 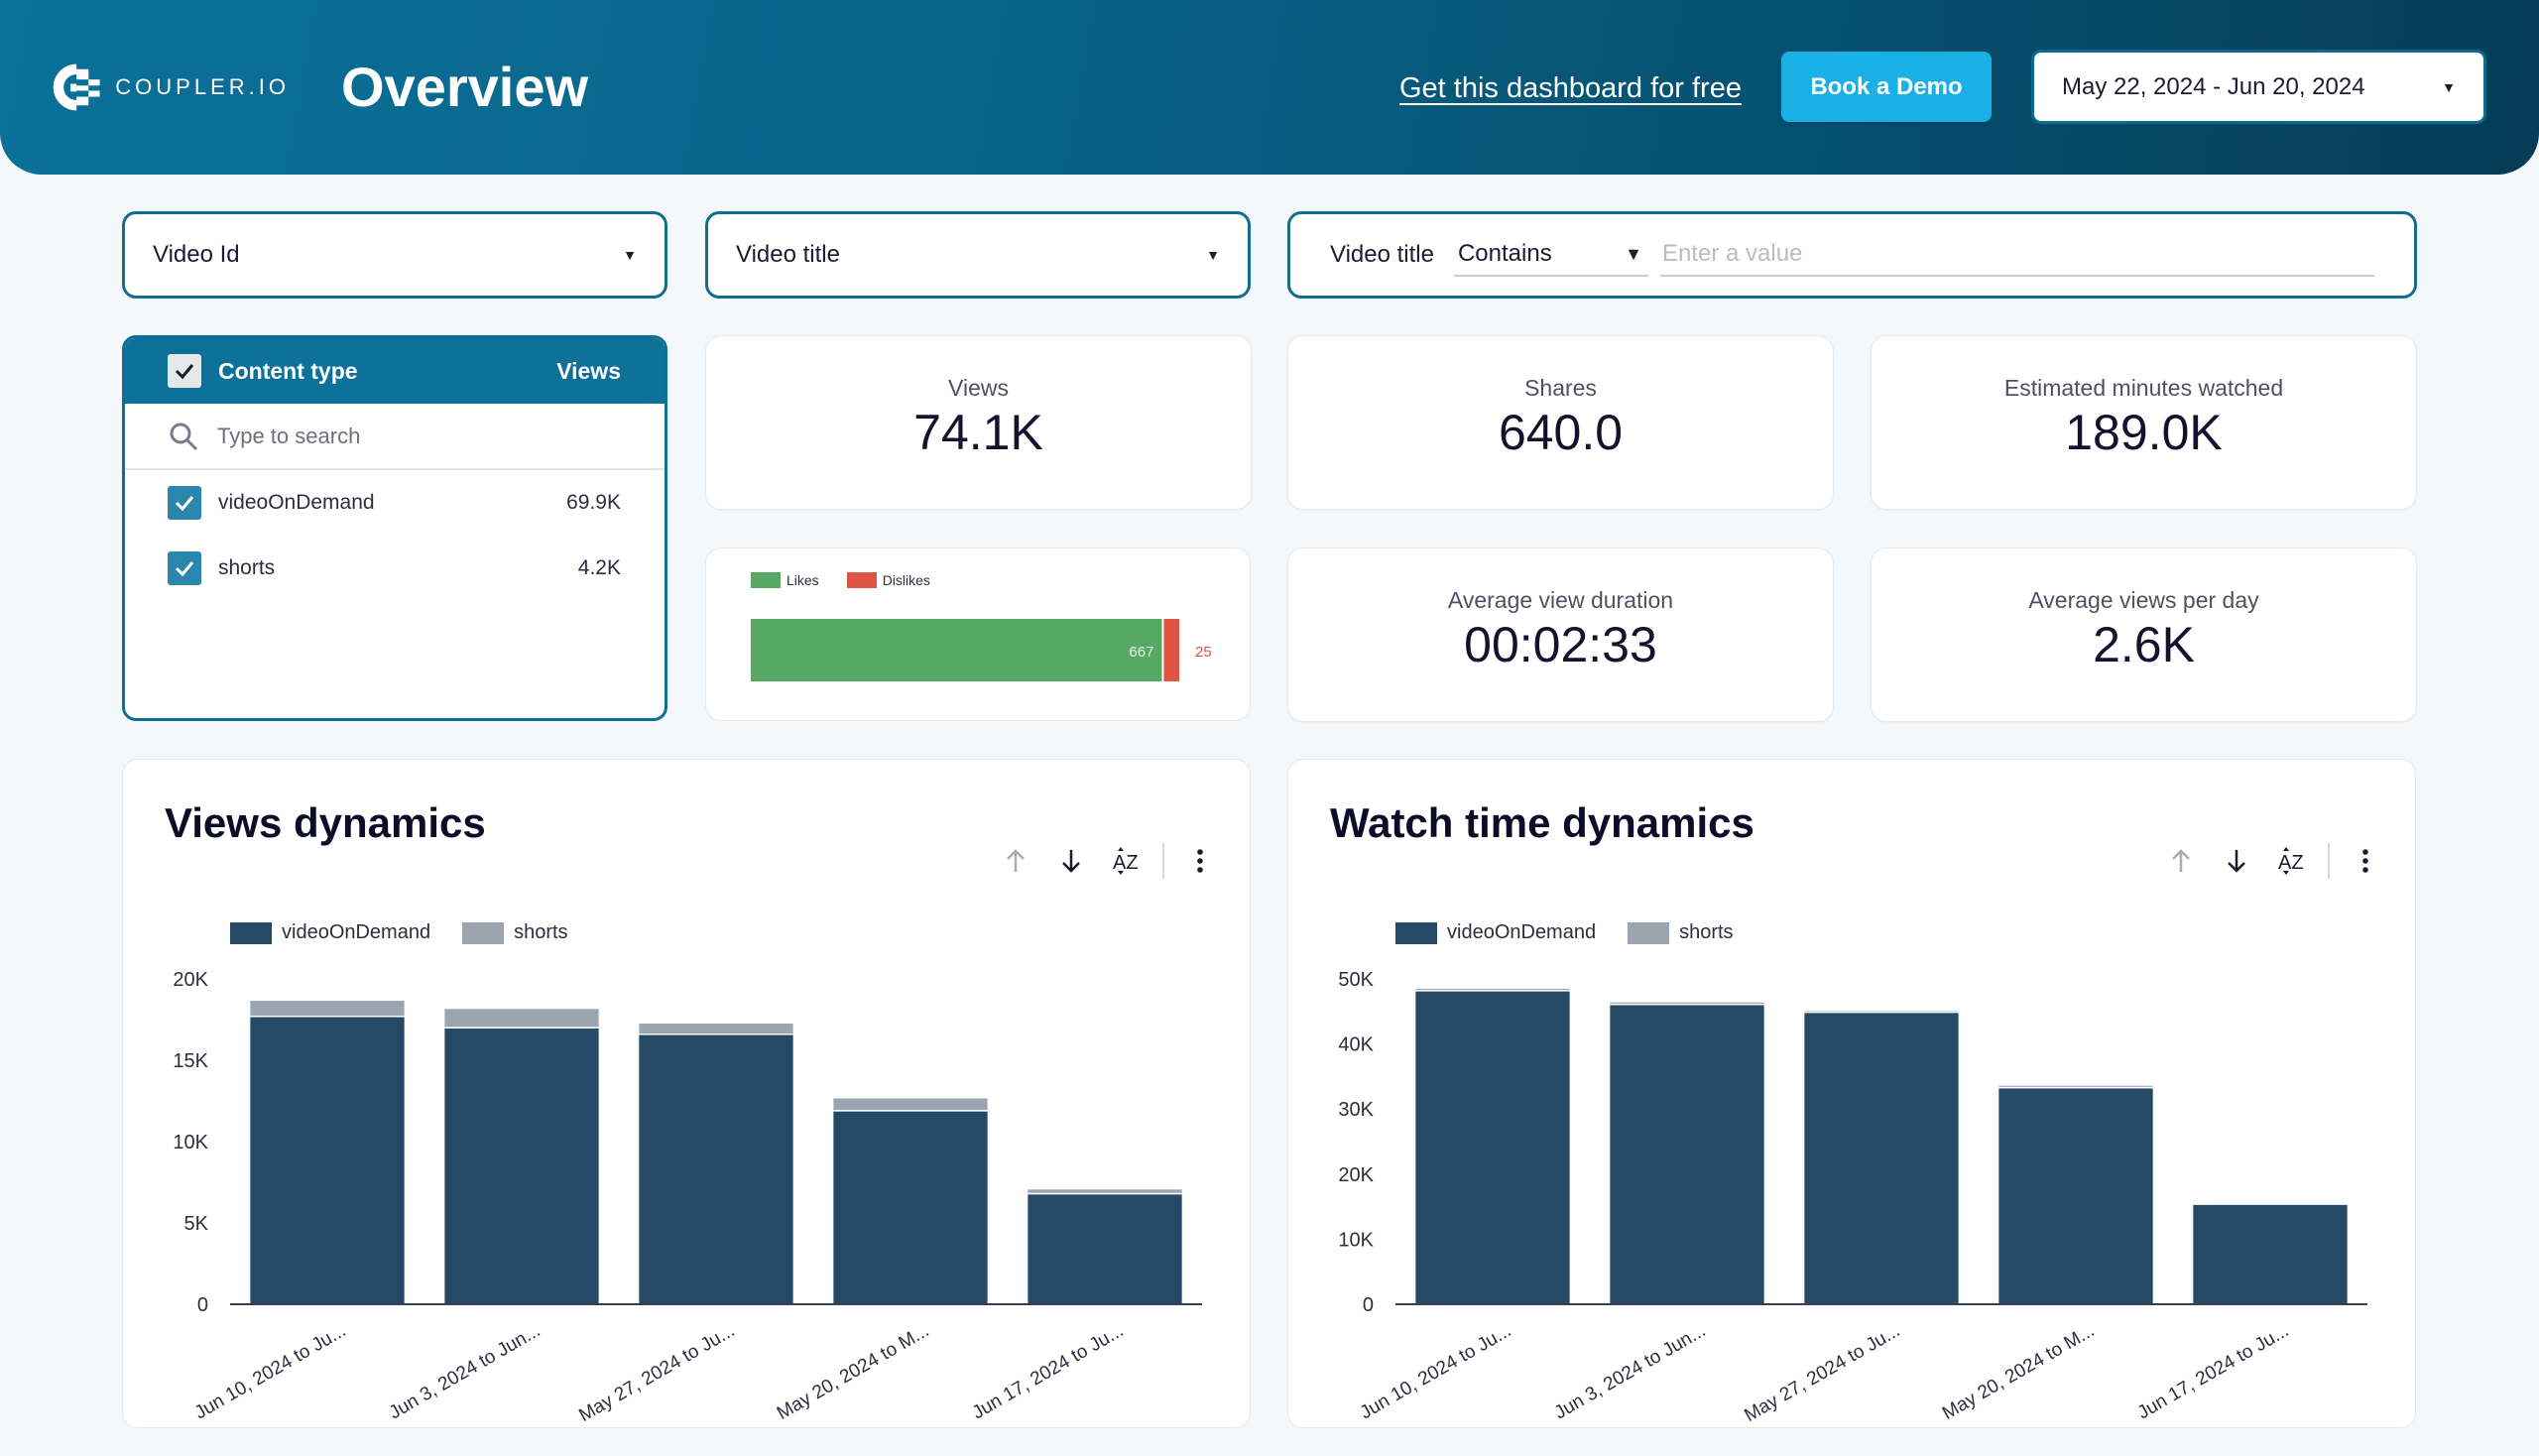 I want to click on likes-dislikes-bar-chart: 667 25, so click(x=982, y=650).